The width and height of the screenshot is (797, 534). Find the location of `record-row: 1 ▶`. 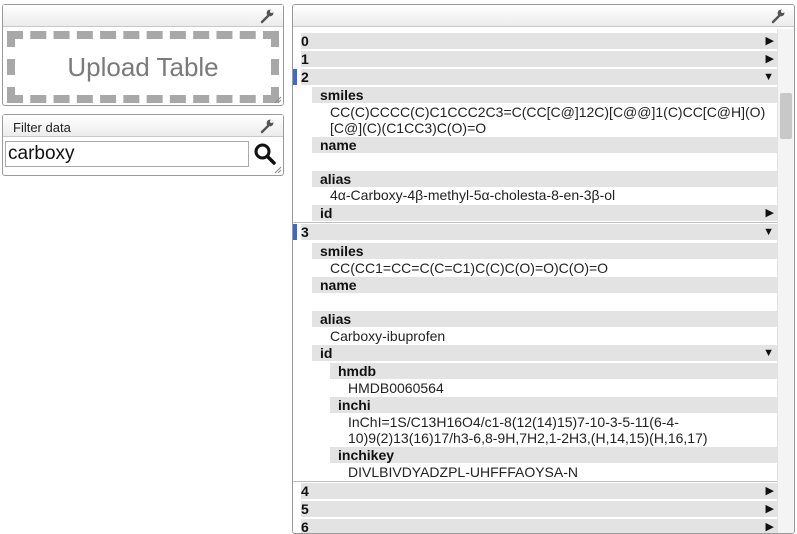

record-row: 1 ▶ is located at coordinates (539, 59).